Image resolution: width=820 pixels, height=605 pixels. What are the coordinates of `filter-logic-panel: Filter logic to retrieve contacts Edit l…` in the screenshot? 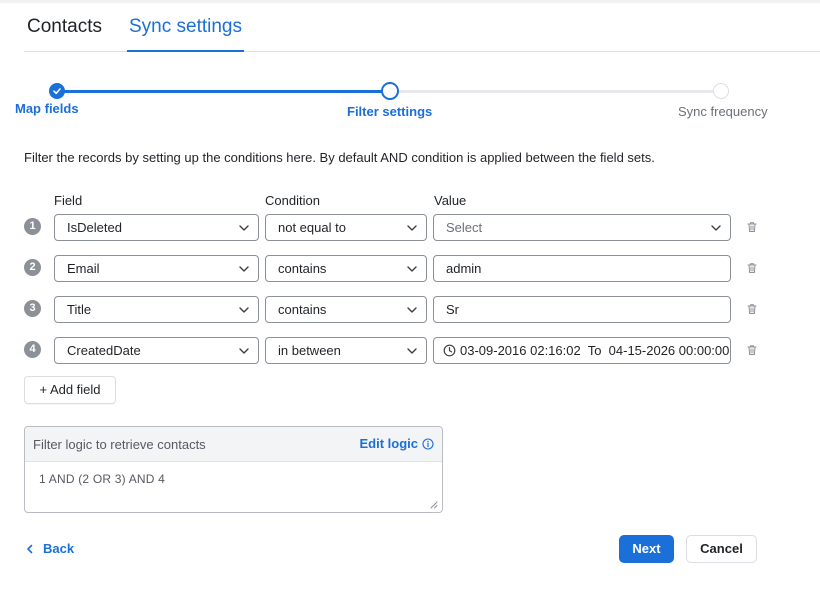 It's located at (233, 469).